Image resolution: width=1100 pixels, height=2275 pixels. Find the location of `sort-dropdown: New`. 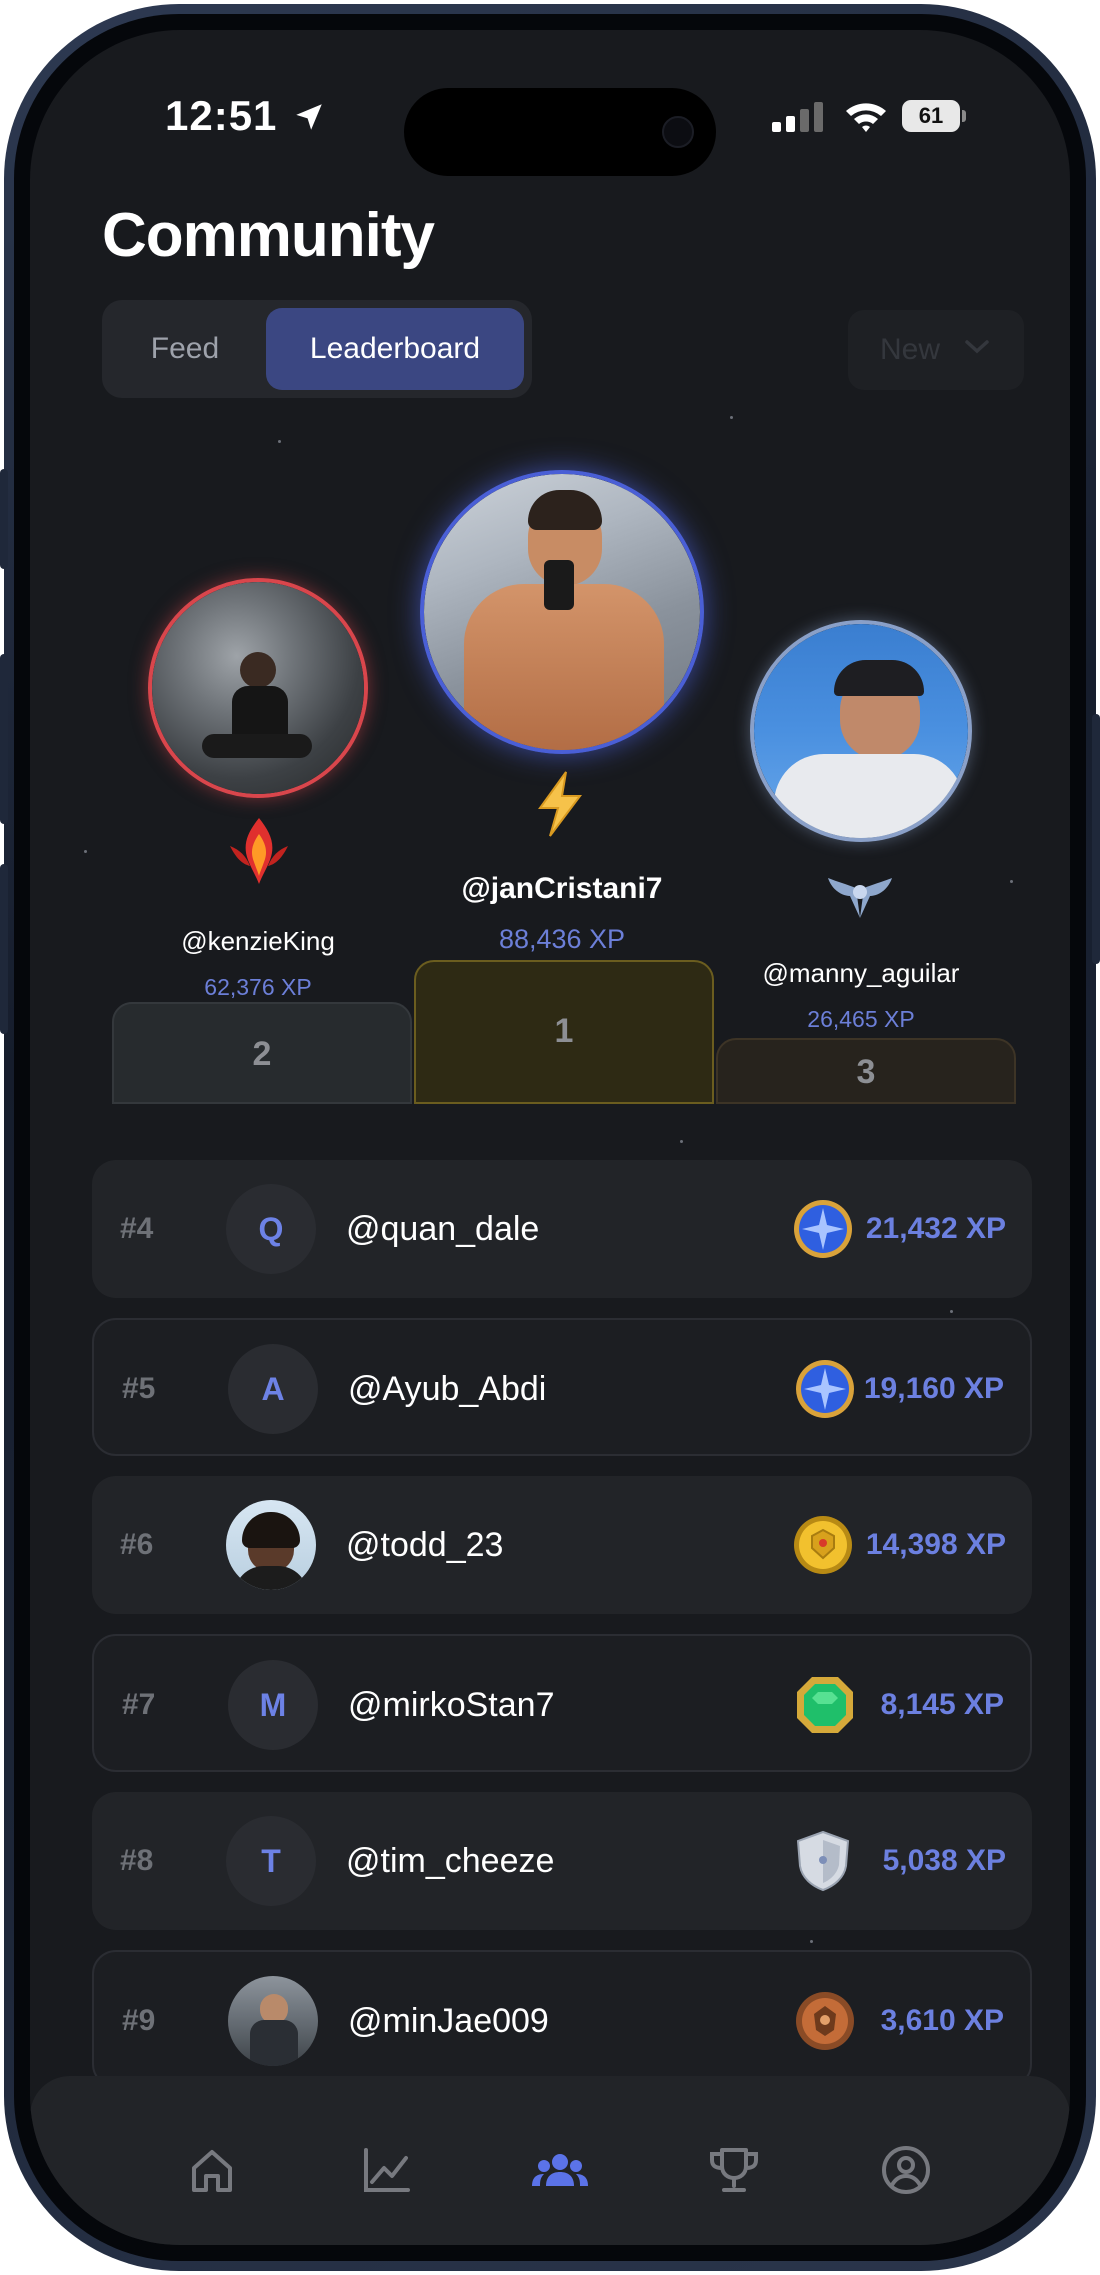

sort-dropdown: New is located at coordinates (936, 350).